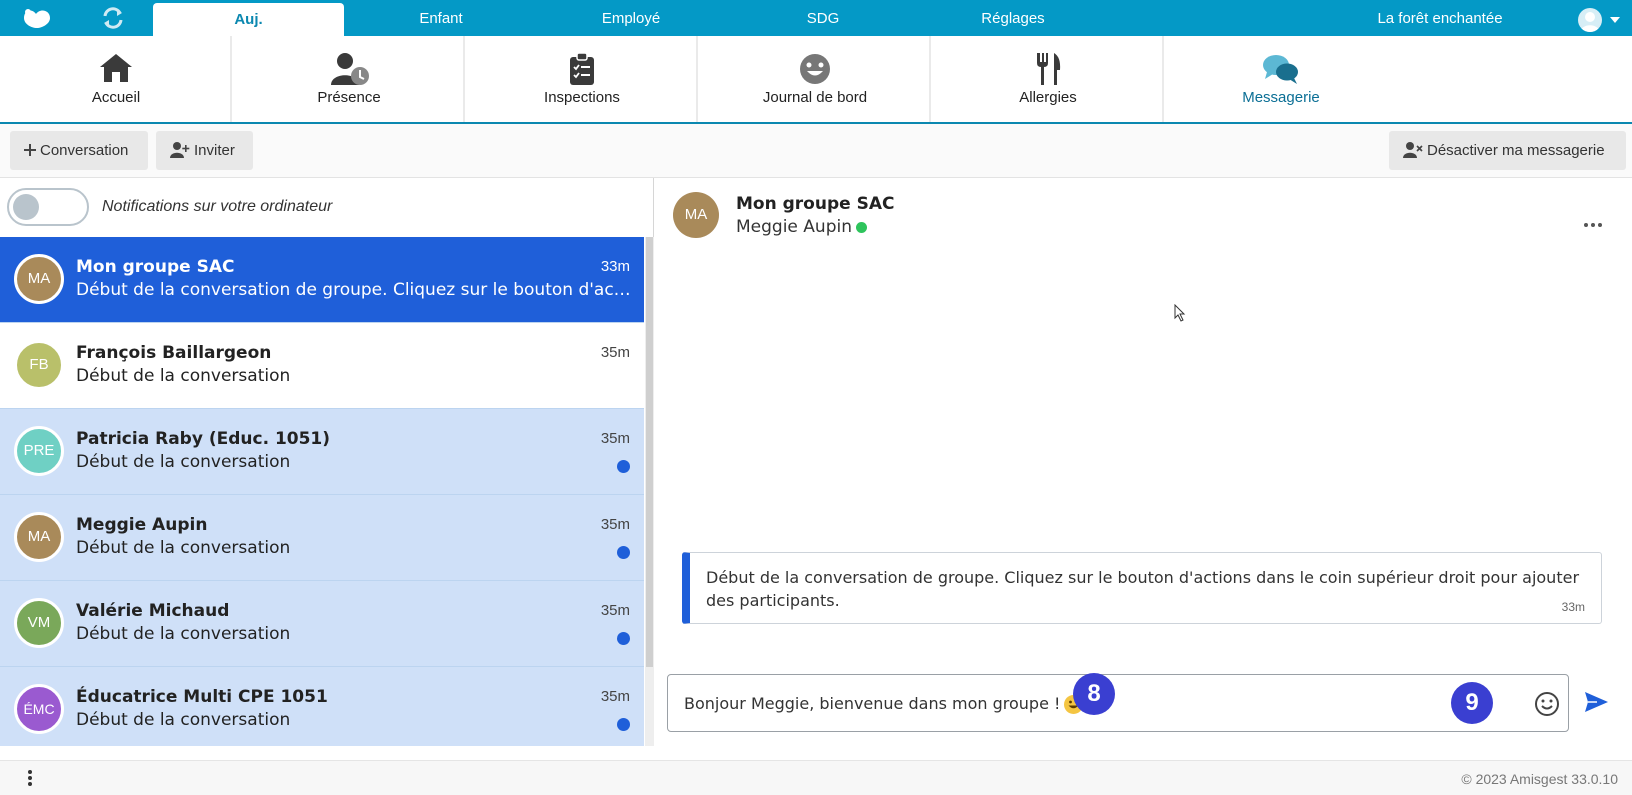 The width and height of the screenshot is (1632, 795). Describe the element at coordinates (116, 68) in the screenshot. I see `home-icon` at that location.